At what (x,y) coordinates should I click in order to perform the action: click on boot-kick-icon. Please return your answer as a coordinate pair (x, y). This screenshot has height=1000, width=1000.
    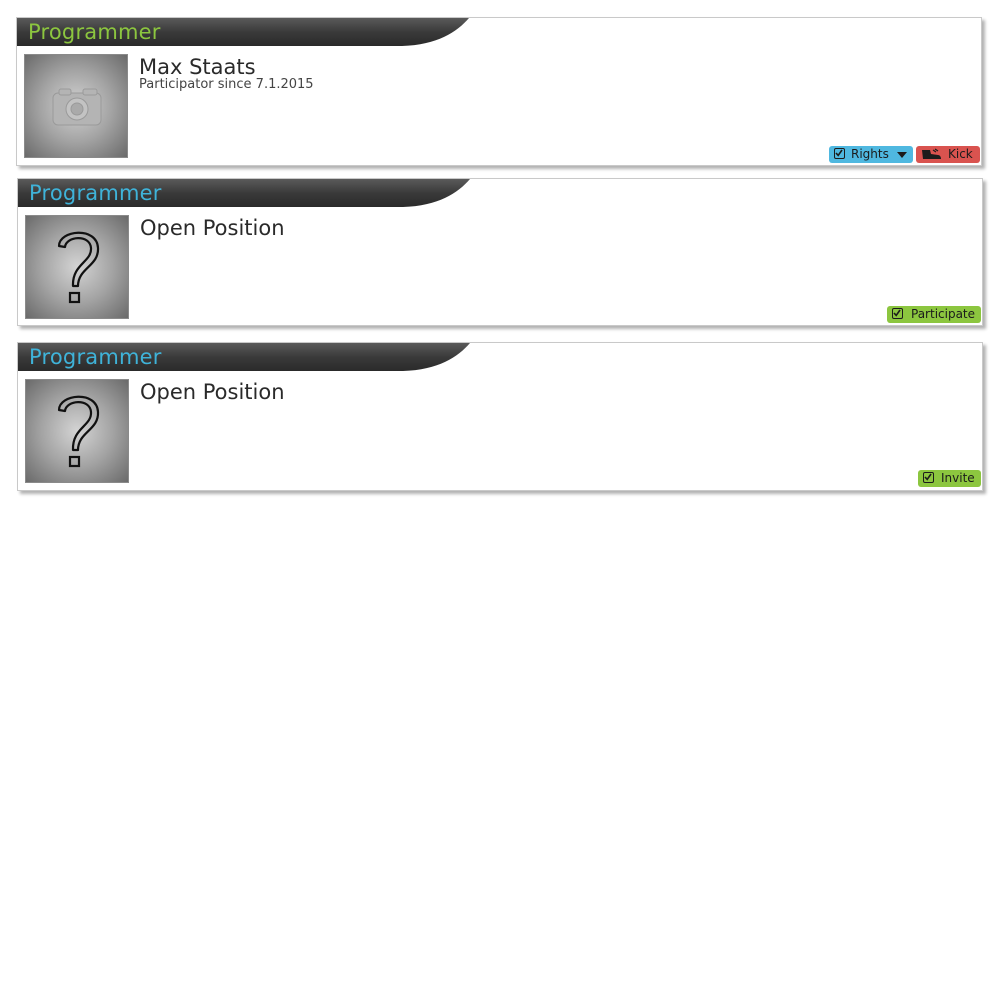
    Looking at the image, I should click on (931, 153).